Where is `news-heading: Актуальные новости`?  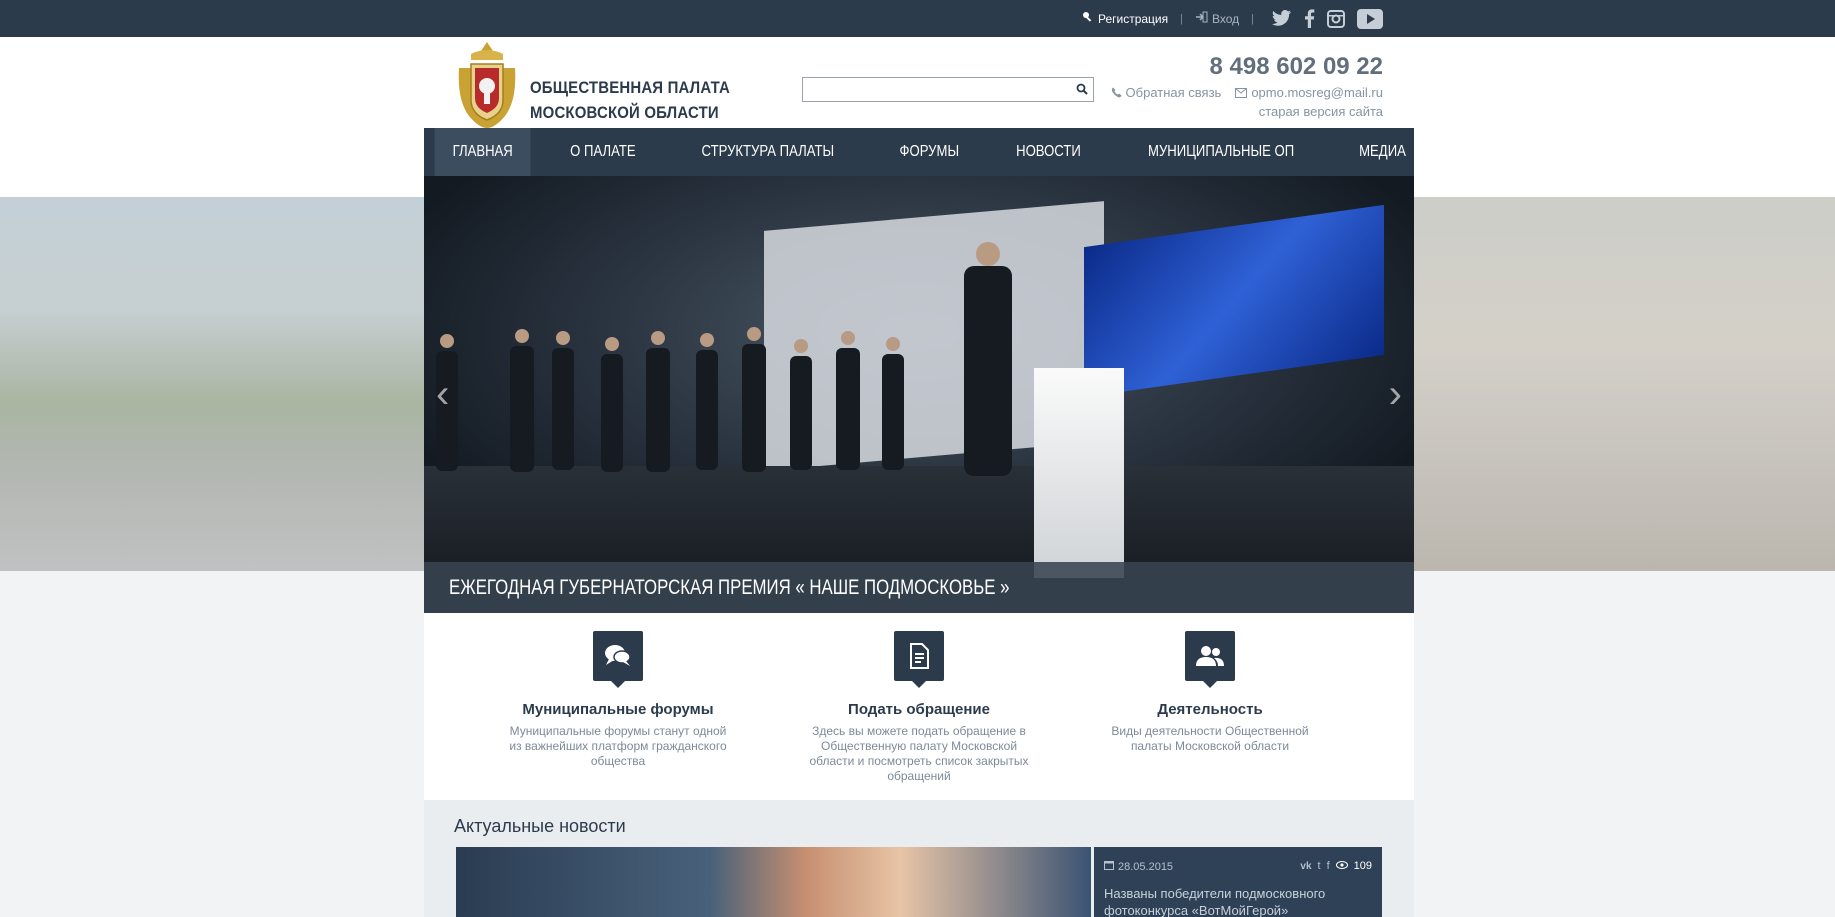
news-heading: Актуальные новости is located at coordinates (540, 826).